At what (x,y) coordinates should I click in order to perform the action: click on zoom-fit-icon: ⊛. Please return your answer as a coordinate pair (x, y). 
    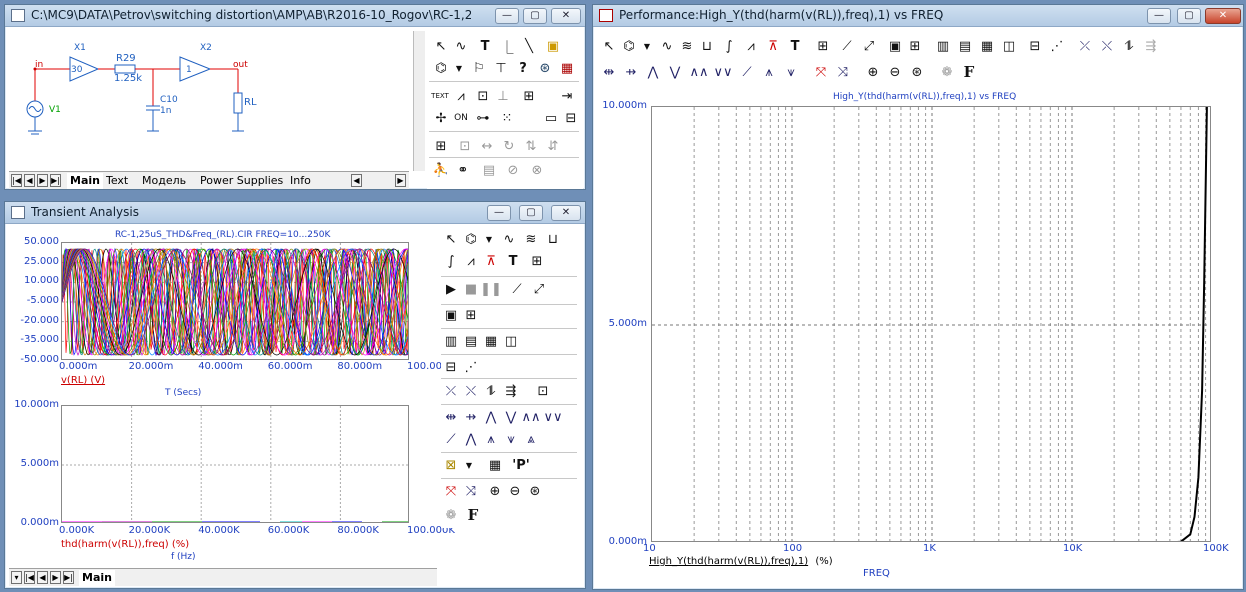
    Looking at the image, I should click on (535, 491).